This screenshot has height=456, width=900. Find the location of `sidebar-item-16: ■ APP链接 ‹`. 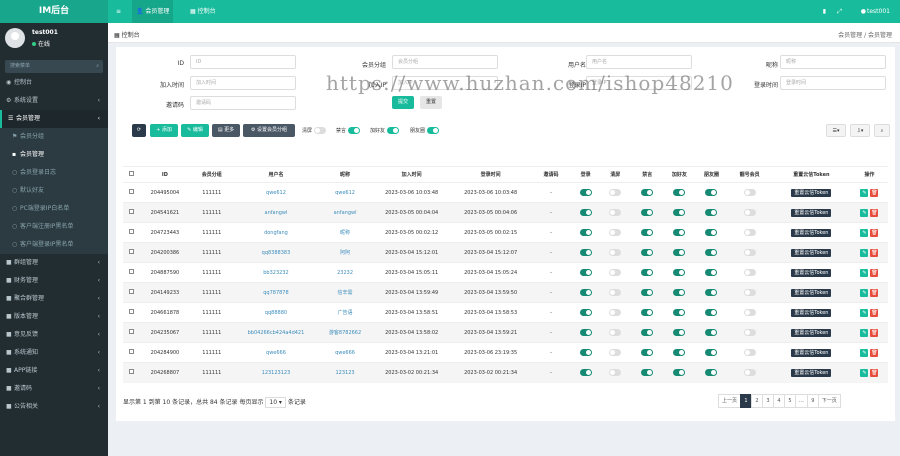

sidebar-item-16: ■ APP链接 ‹ is located at coordinates (54, 371).